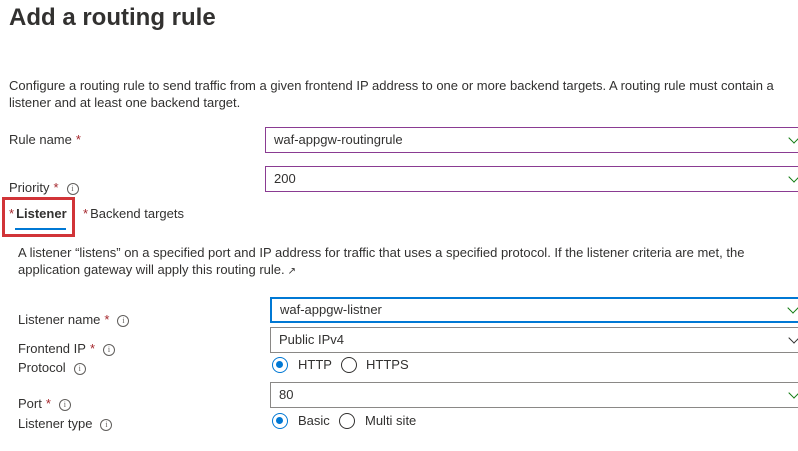  Describe the element at coordinates (534, 395) in the screenshot. I see `port-input: 80` at that location.